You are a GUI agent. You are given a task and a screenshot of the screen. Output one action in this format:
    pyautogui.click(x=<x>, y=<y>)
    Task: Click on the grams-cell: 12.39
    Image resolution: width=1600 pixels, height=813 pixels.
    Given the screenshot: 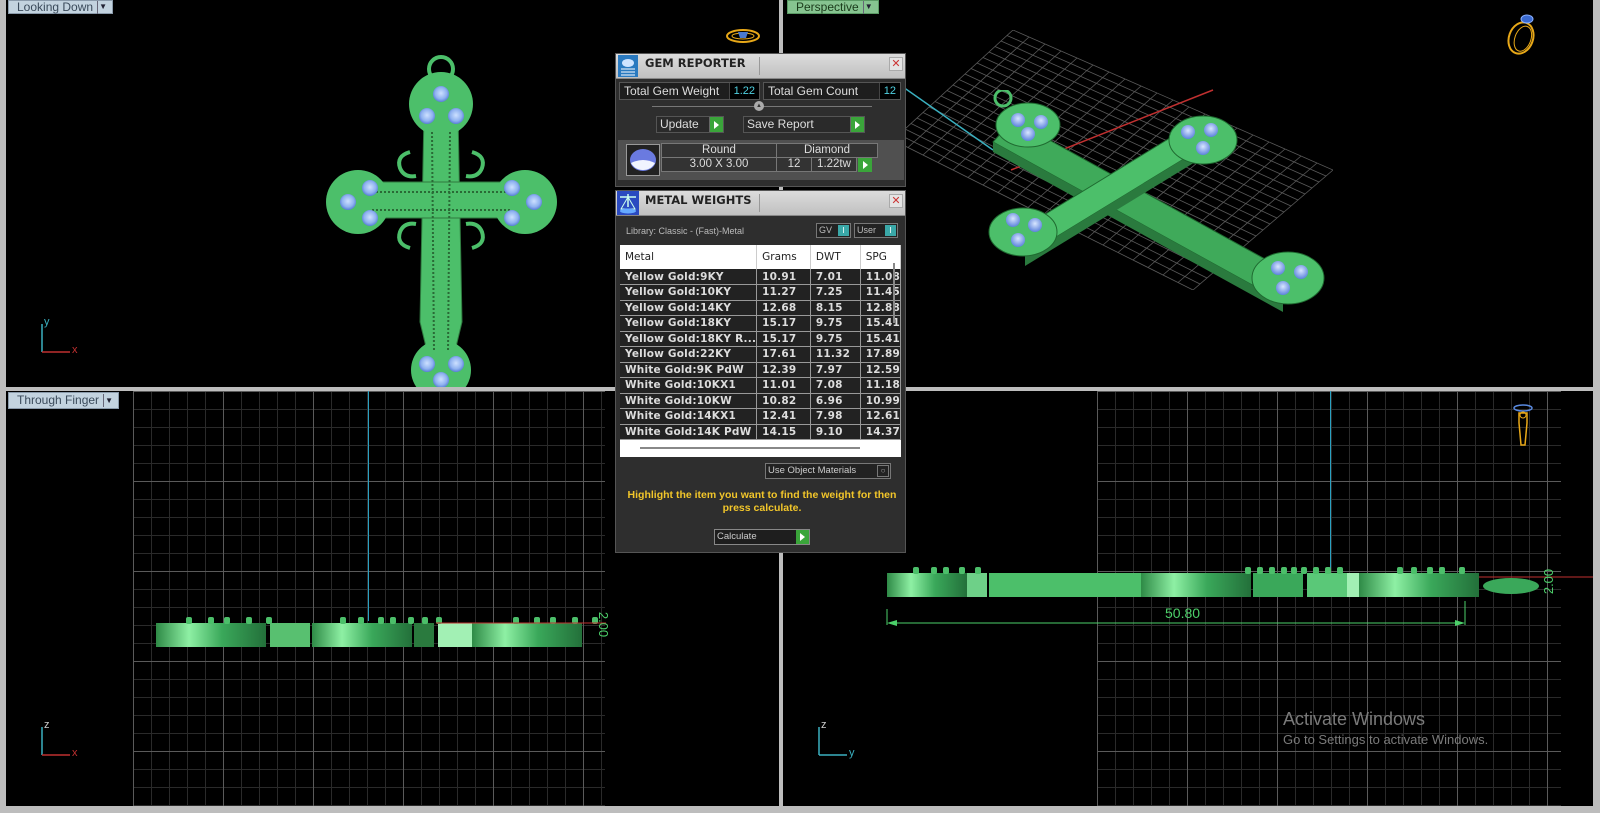 What is the action you would take?
    pyautogui.click(x=783, y=370)
    